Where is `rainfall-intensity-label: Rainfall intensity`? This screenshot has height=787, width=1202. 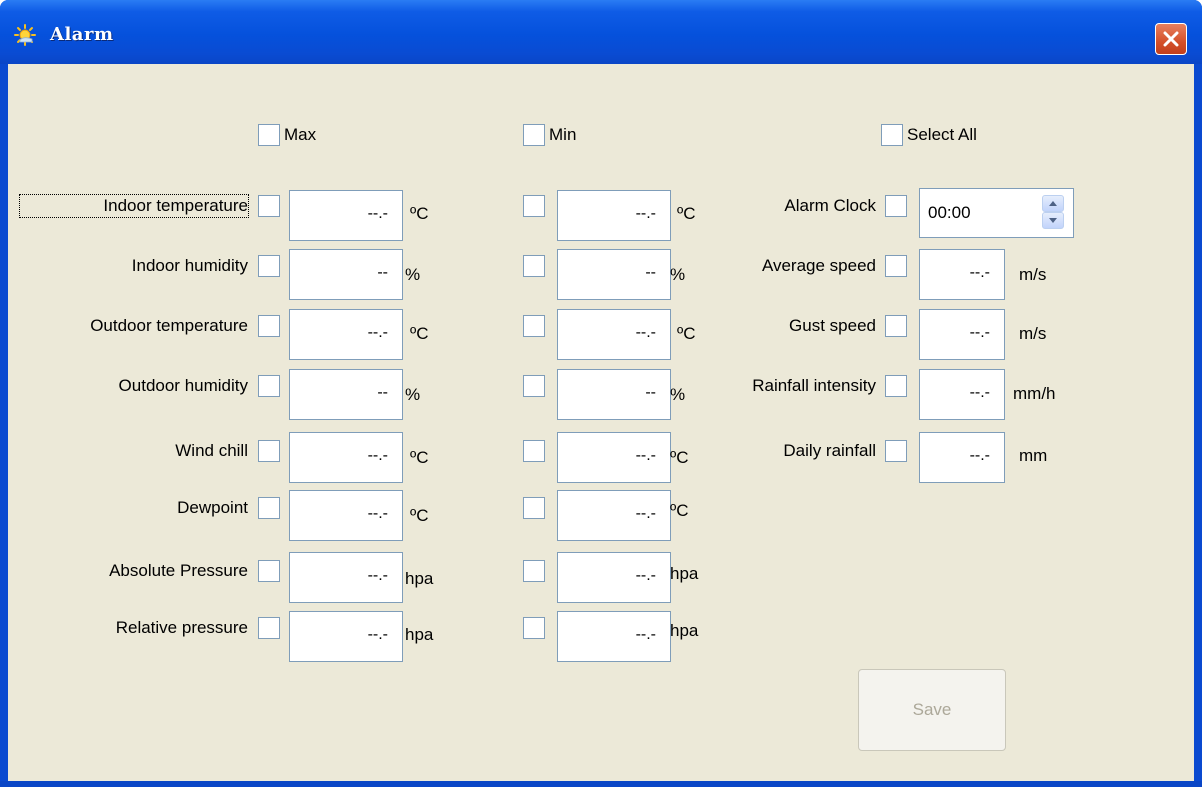 rainfall-intensity-label: Rainfall intensity is located at coordinates (814, 385).